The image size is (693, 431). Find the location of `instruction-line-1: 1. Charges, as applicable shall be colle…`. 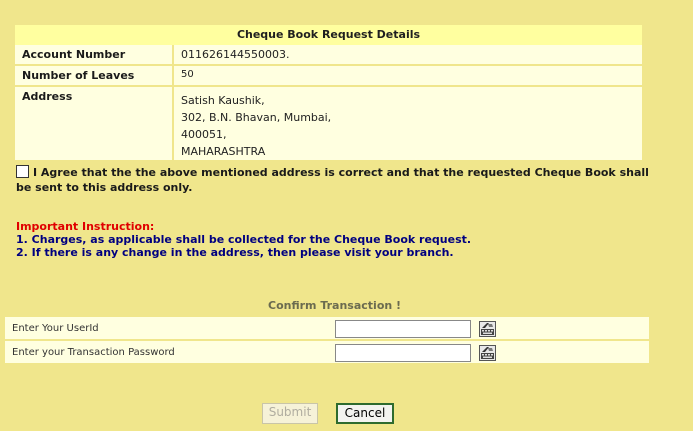

instruction-line-1: 1. Charges, as applicable shall be colle… is located at coordinates (244, 239).